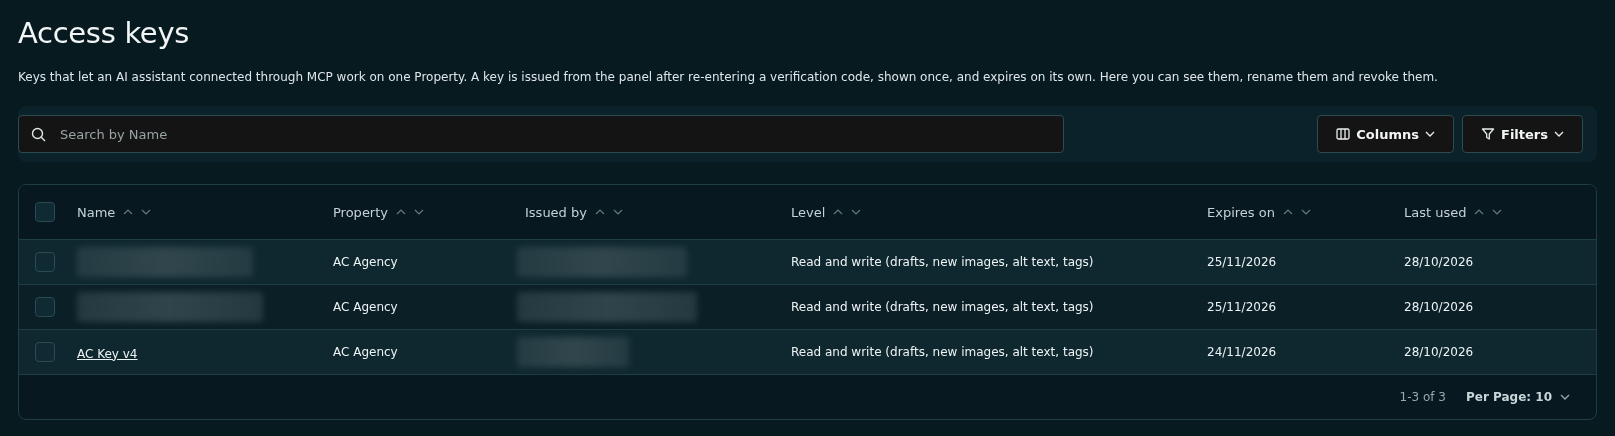 The image size is (1615, 436). Describe the element at coordinates (728, 77) in the screenshot. I see `page-description: Keys that let an AI assistant connected through MCP work on one Property. A key is issued from the panel after re-entering a verification code, shown once, and expires on its own. Here you can see them, rename them and revoke them.` at that location.